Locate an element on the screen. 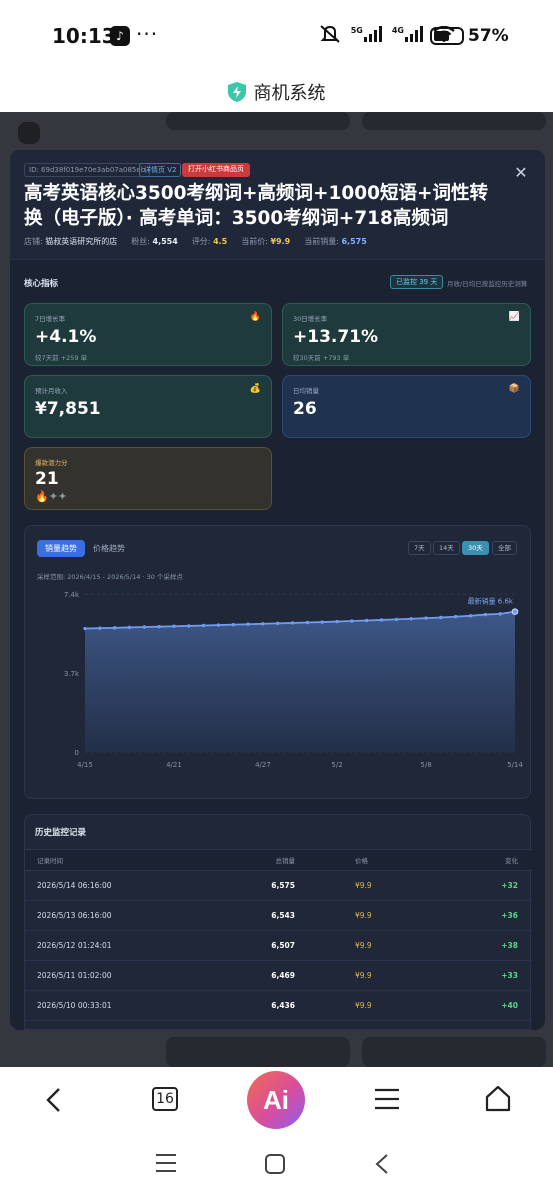 Image resolution: width=553 pixels, height=1200 pixels. trend-chart-icon: 📈 is located at coordinates (514, 317).